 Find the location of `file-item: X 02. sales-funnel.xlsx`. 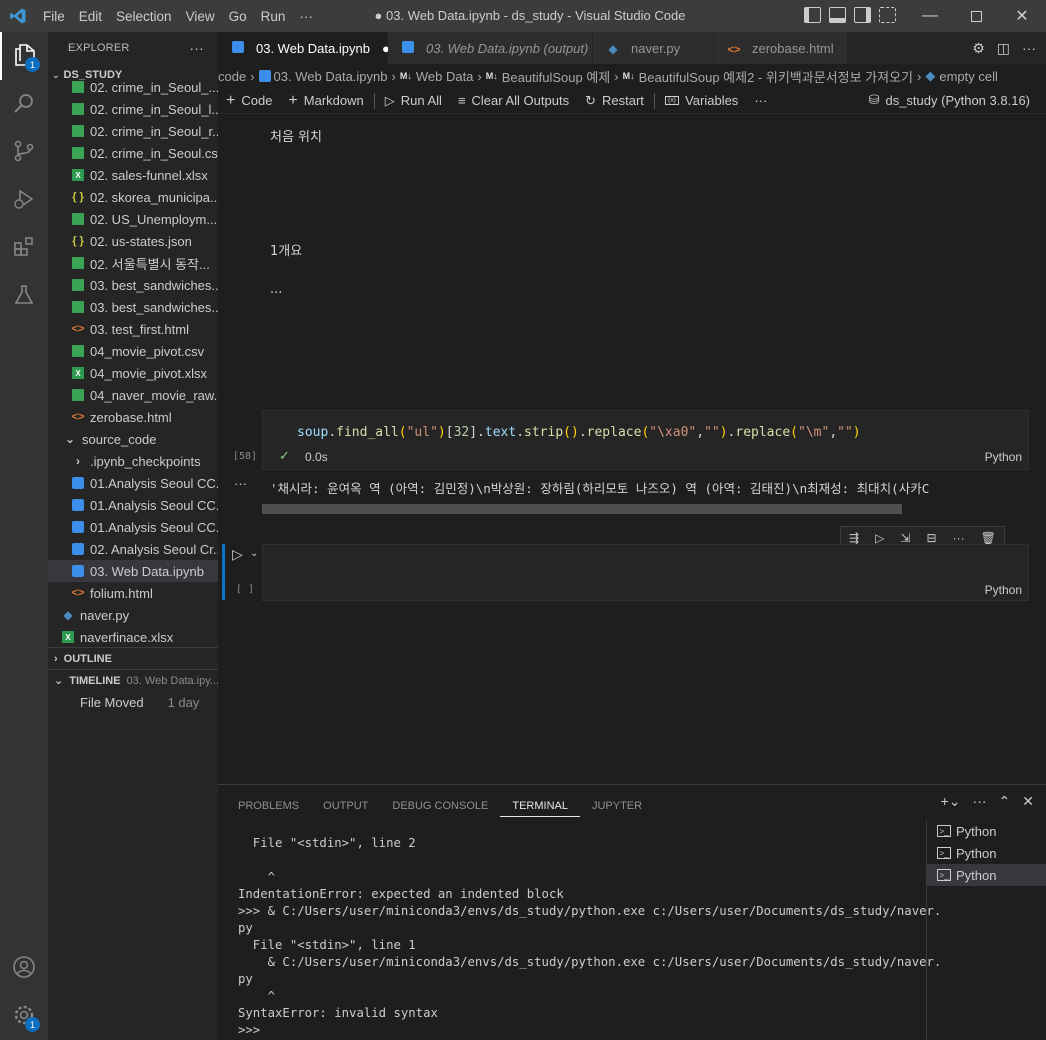

file-item: X 02. sales-funnel.xlsx is located at coordinates (133, 175).